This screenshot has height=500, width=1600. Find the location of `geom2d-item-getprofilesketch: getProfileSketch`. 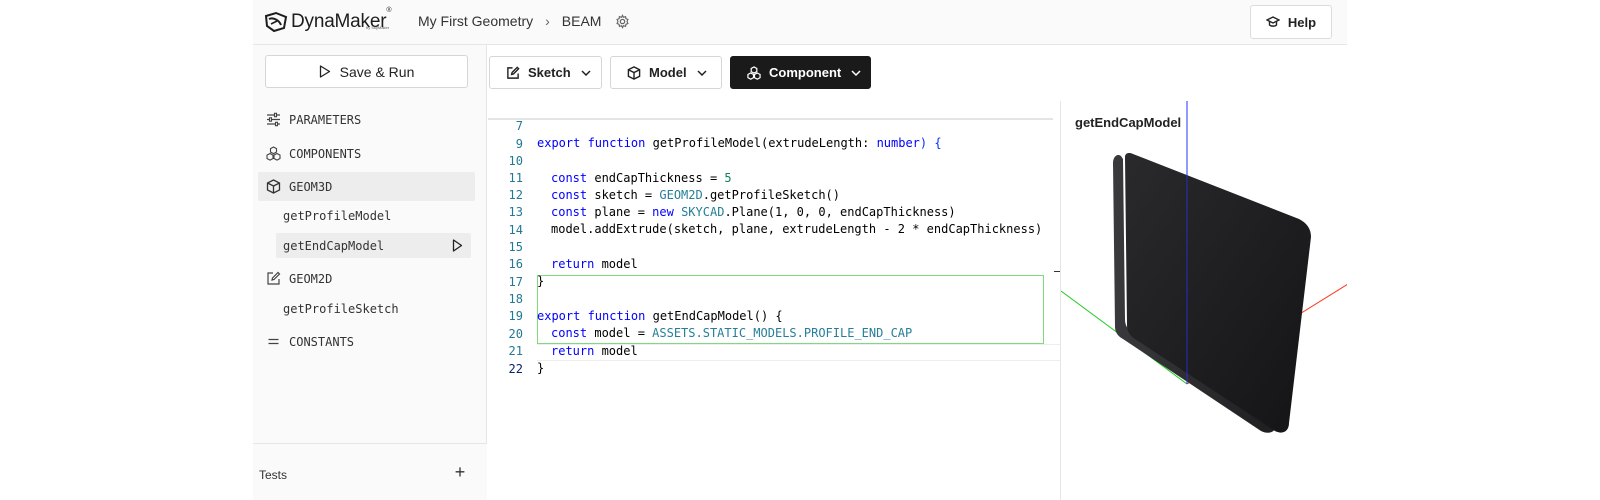

geom2d-item-getprofilesketch: getProfileSketch is located at coordinates (373, 308).